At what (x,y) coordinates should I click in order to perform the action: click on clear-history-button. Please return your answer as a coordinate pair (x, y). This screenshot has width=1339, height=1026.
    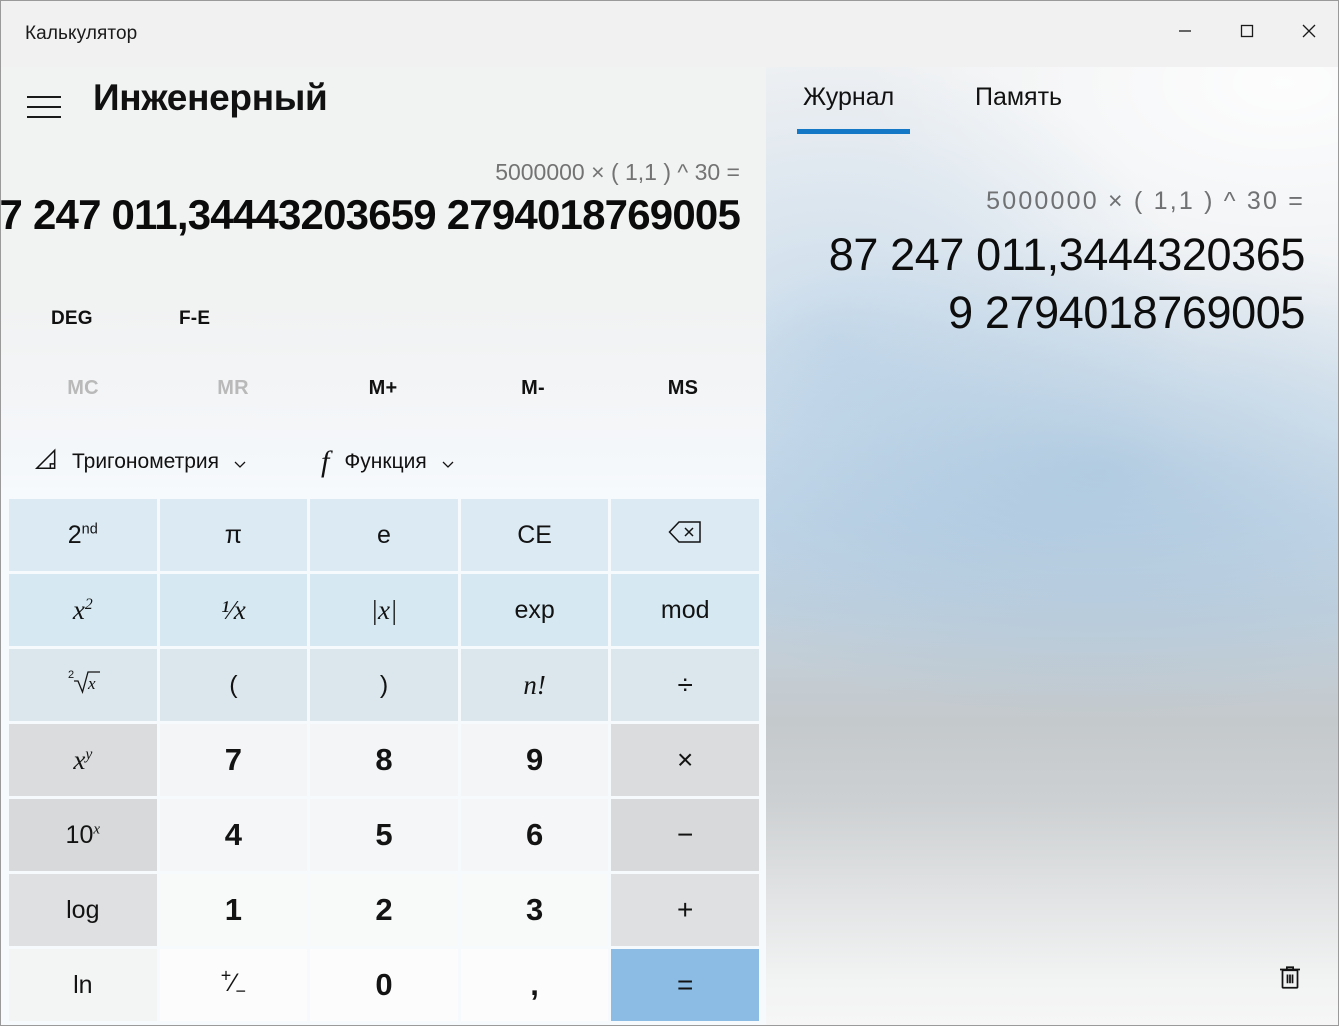
    Looking at the image, I should click on (1290, 979).